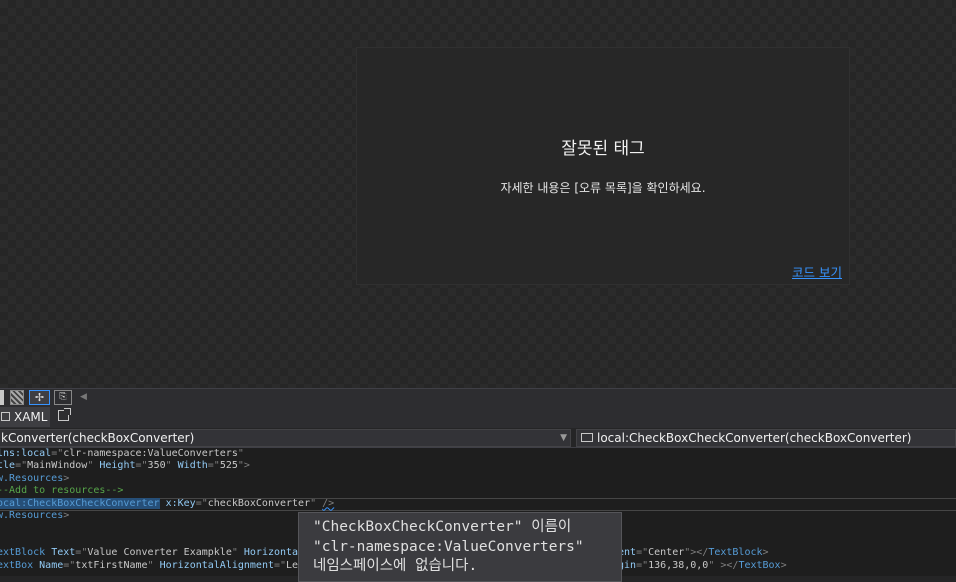 The width and height of the screenshot is (956, 582). I want to click on code-line: ent="Center"></TextBlock>, so click(693, 553).